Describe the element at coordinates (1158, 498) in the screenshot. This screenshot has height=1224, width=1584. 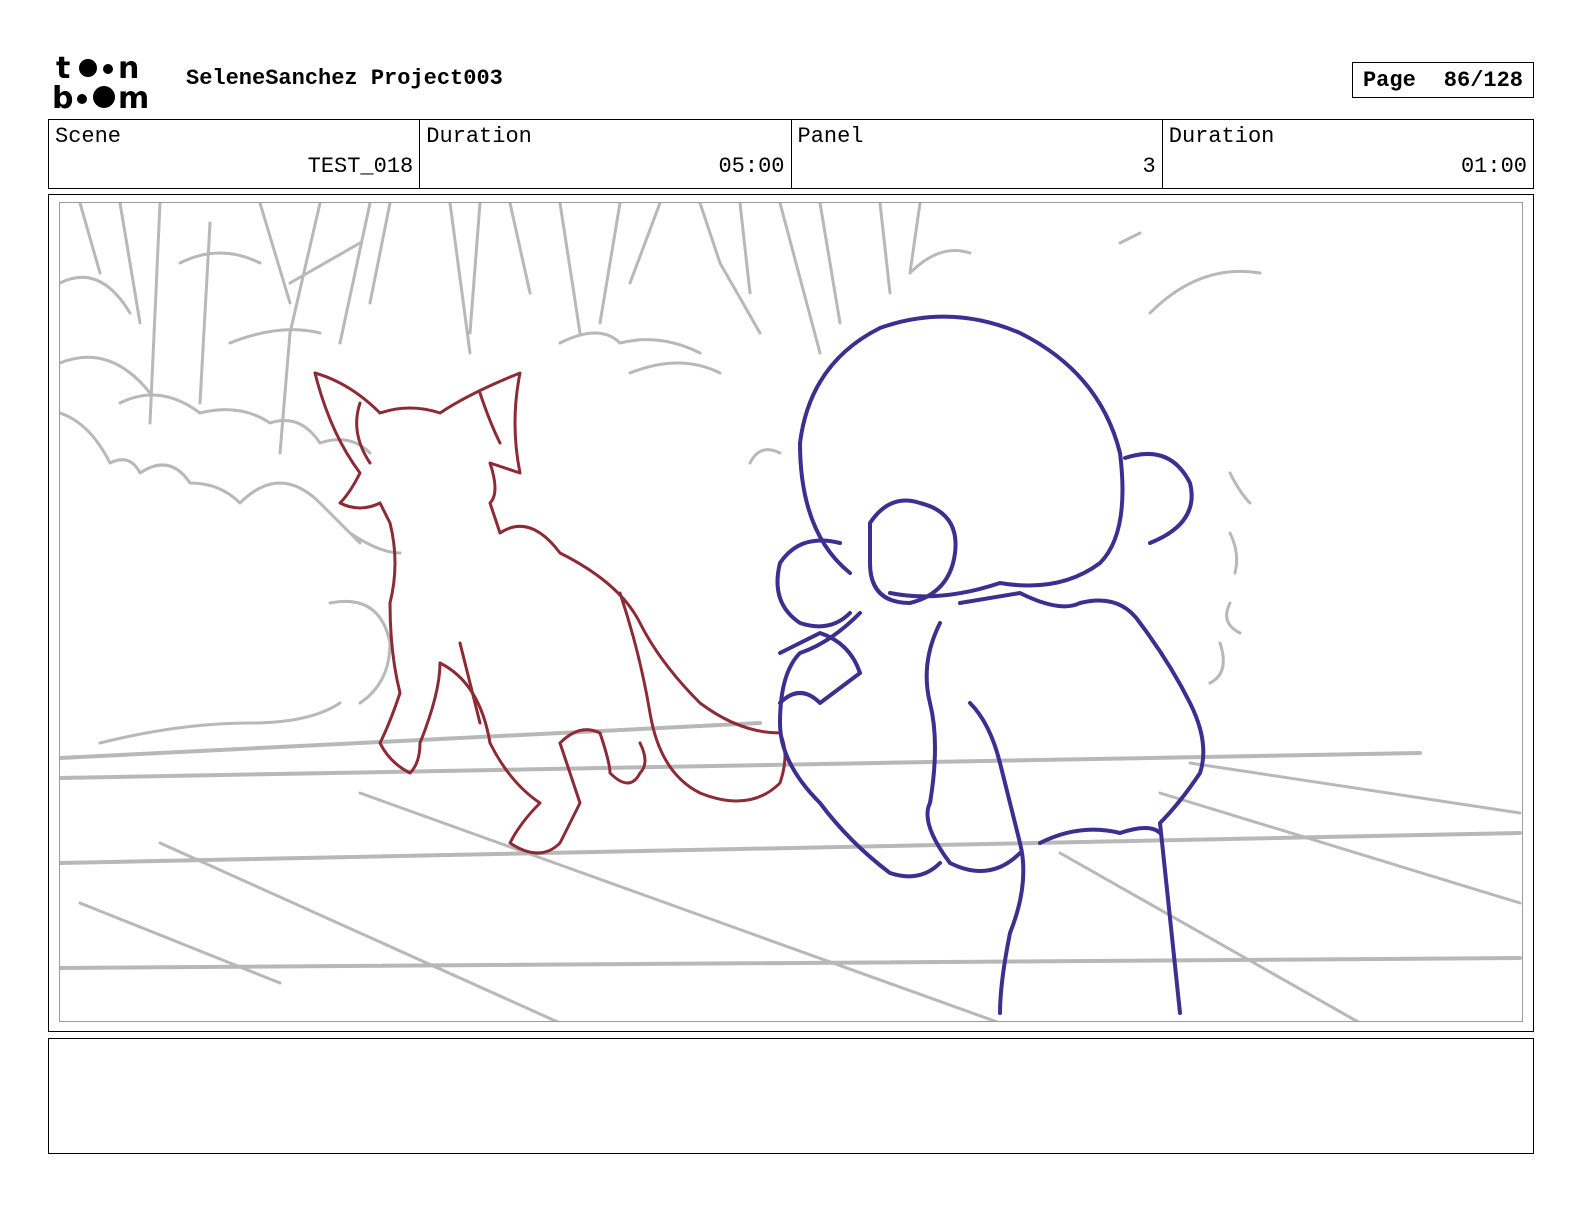
I see `character-ear-right` at that location.